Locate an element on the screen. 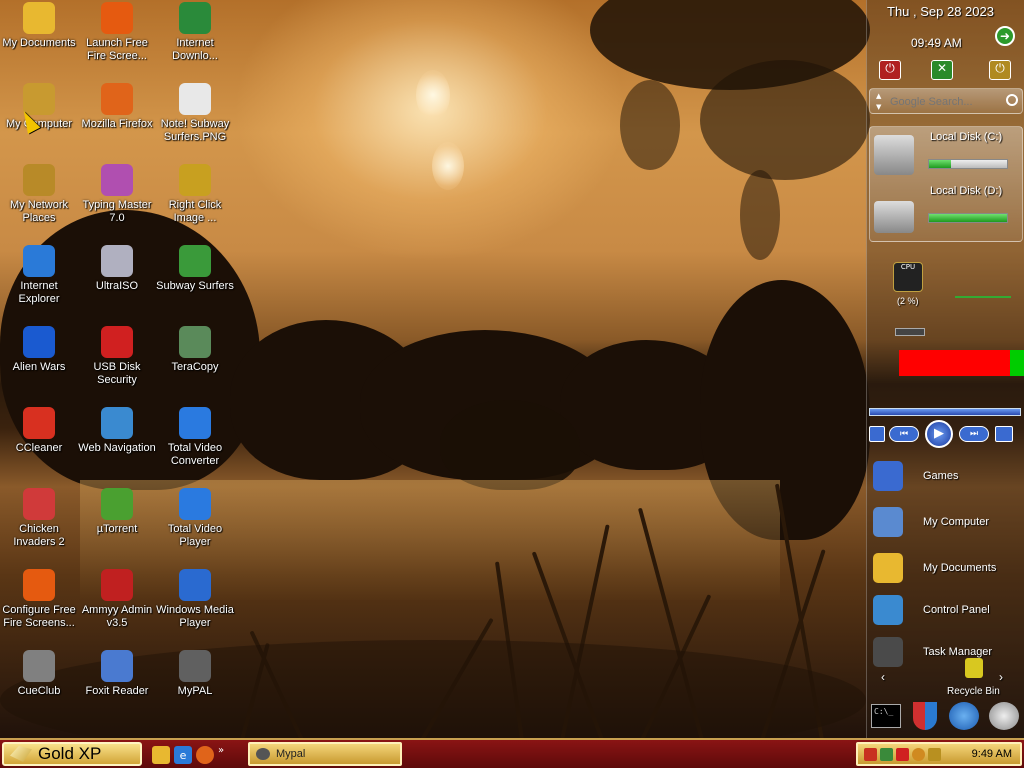 This screenshot has width=1024, height=768. start-button: Gold XP is located at coordinates (72, 754).